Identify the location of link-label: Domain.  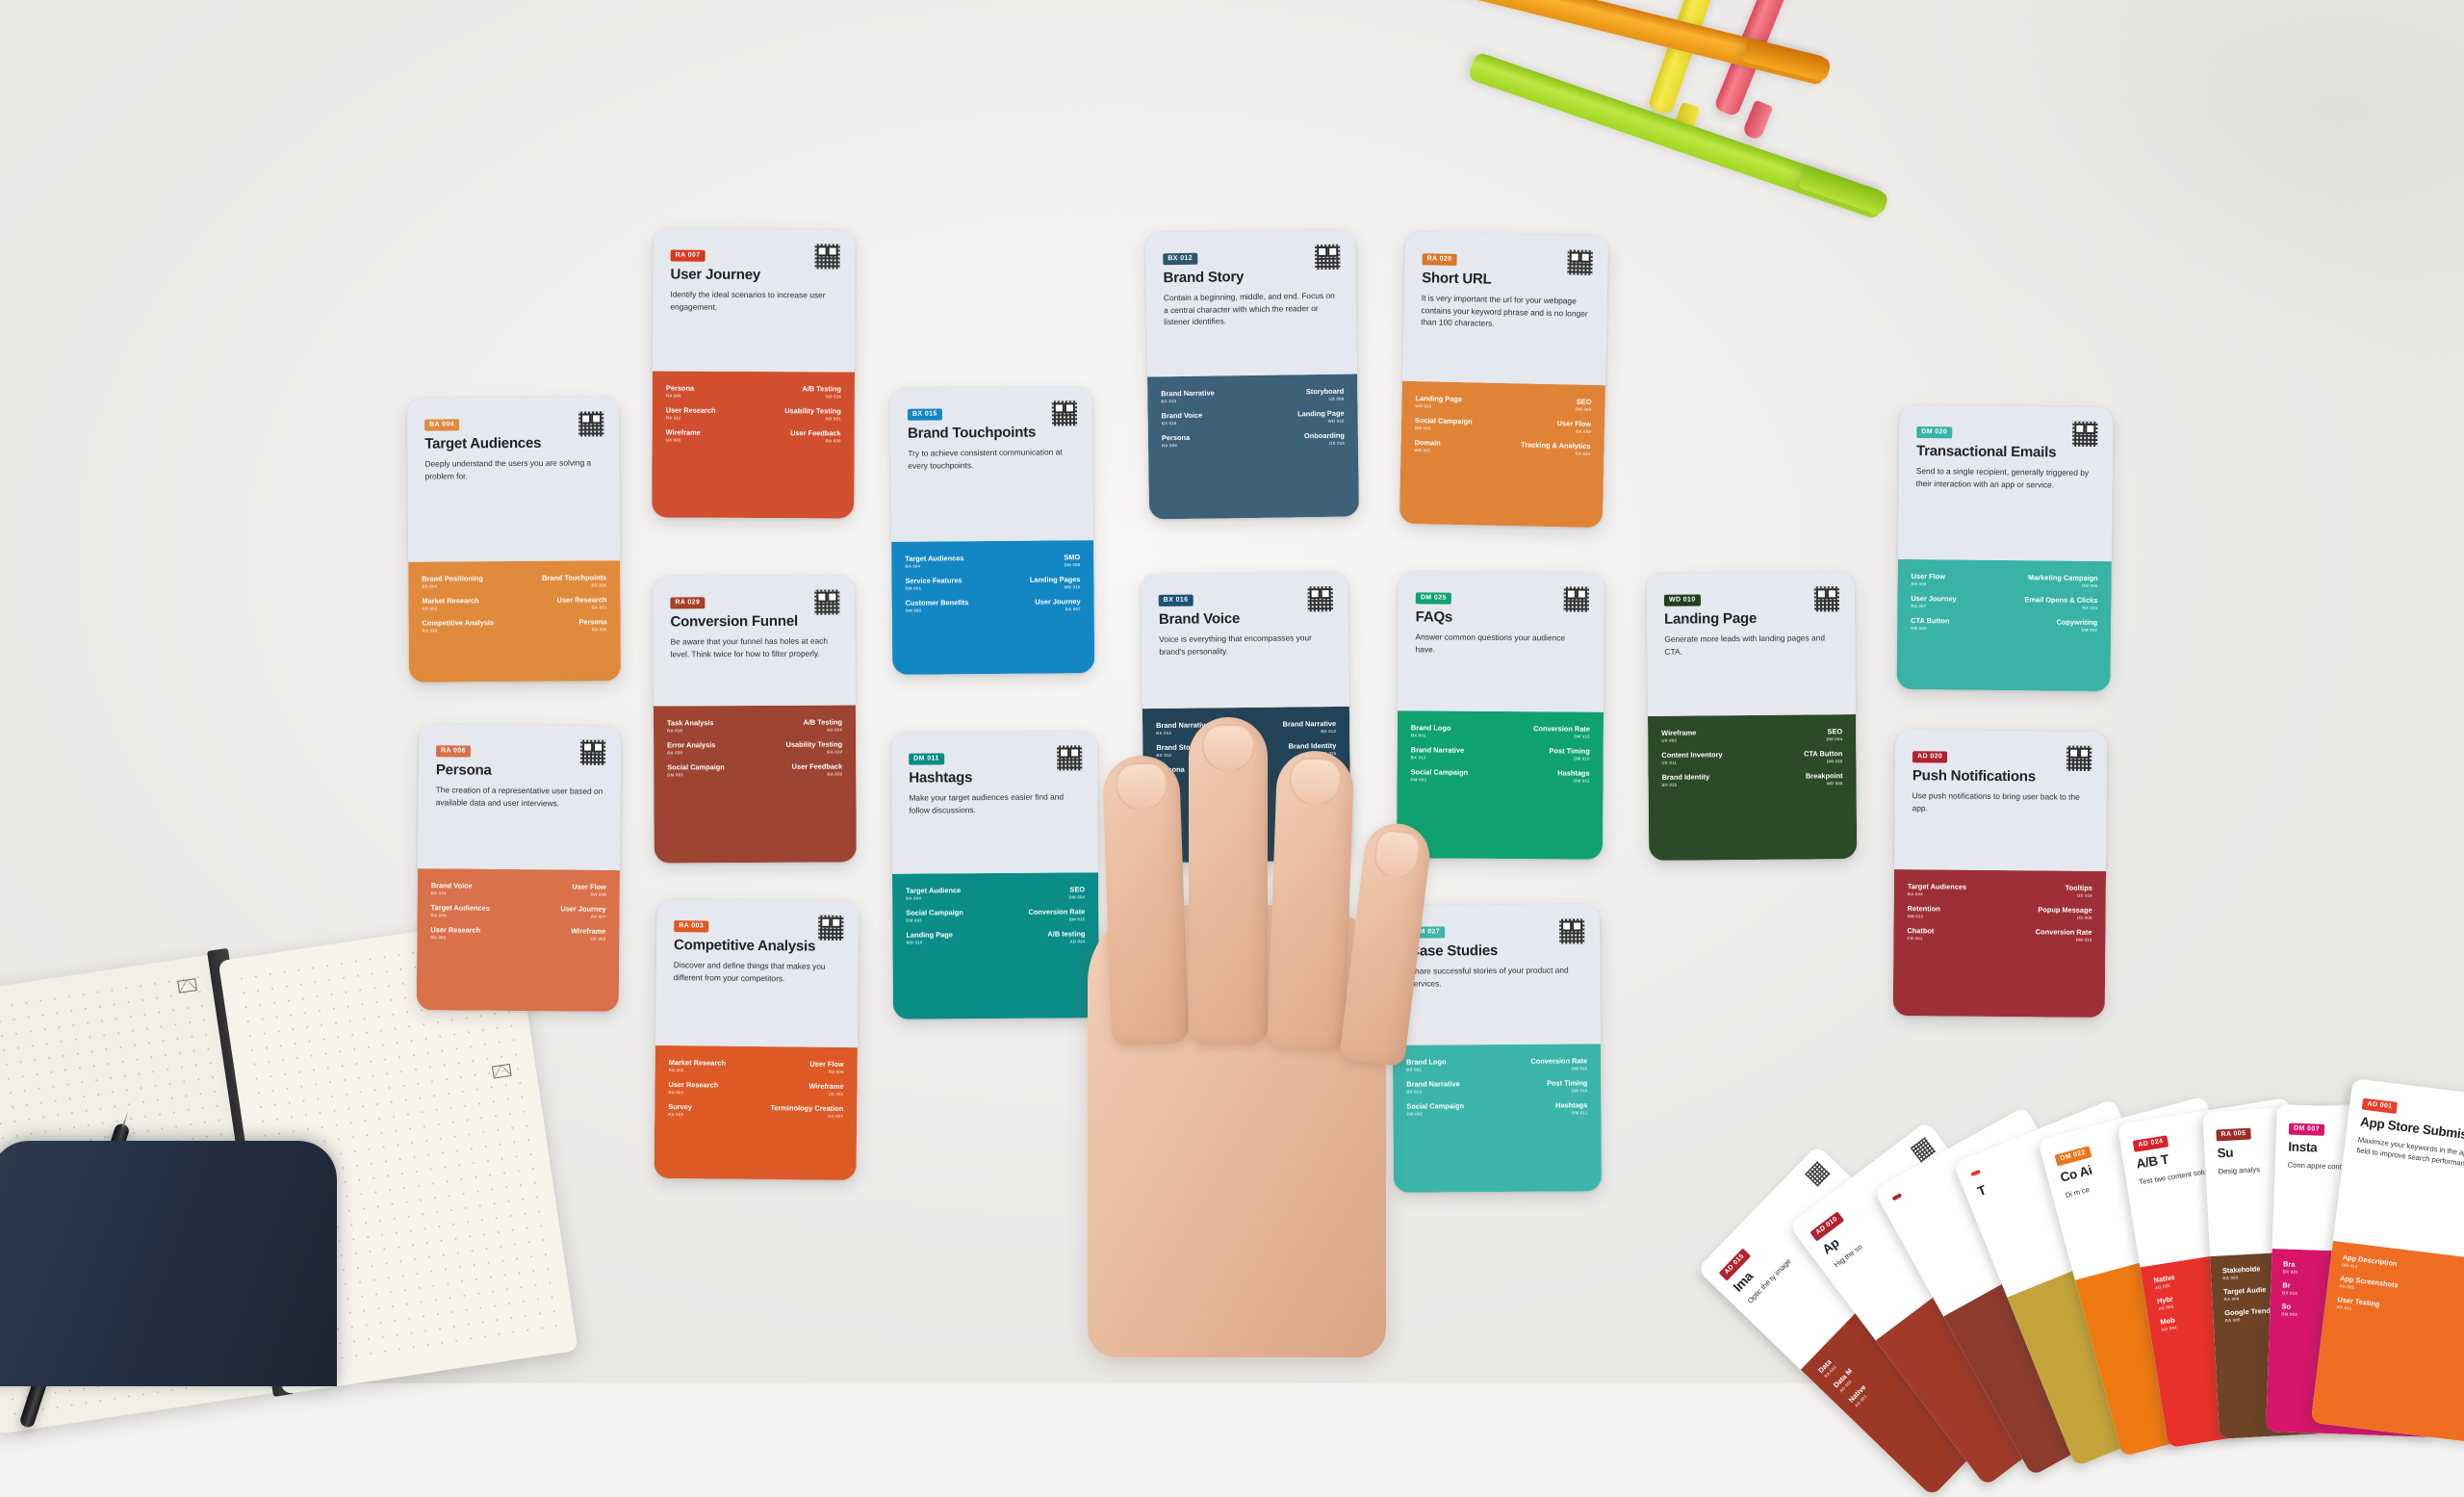
(1428, 443).